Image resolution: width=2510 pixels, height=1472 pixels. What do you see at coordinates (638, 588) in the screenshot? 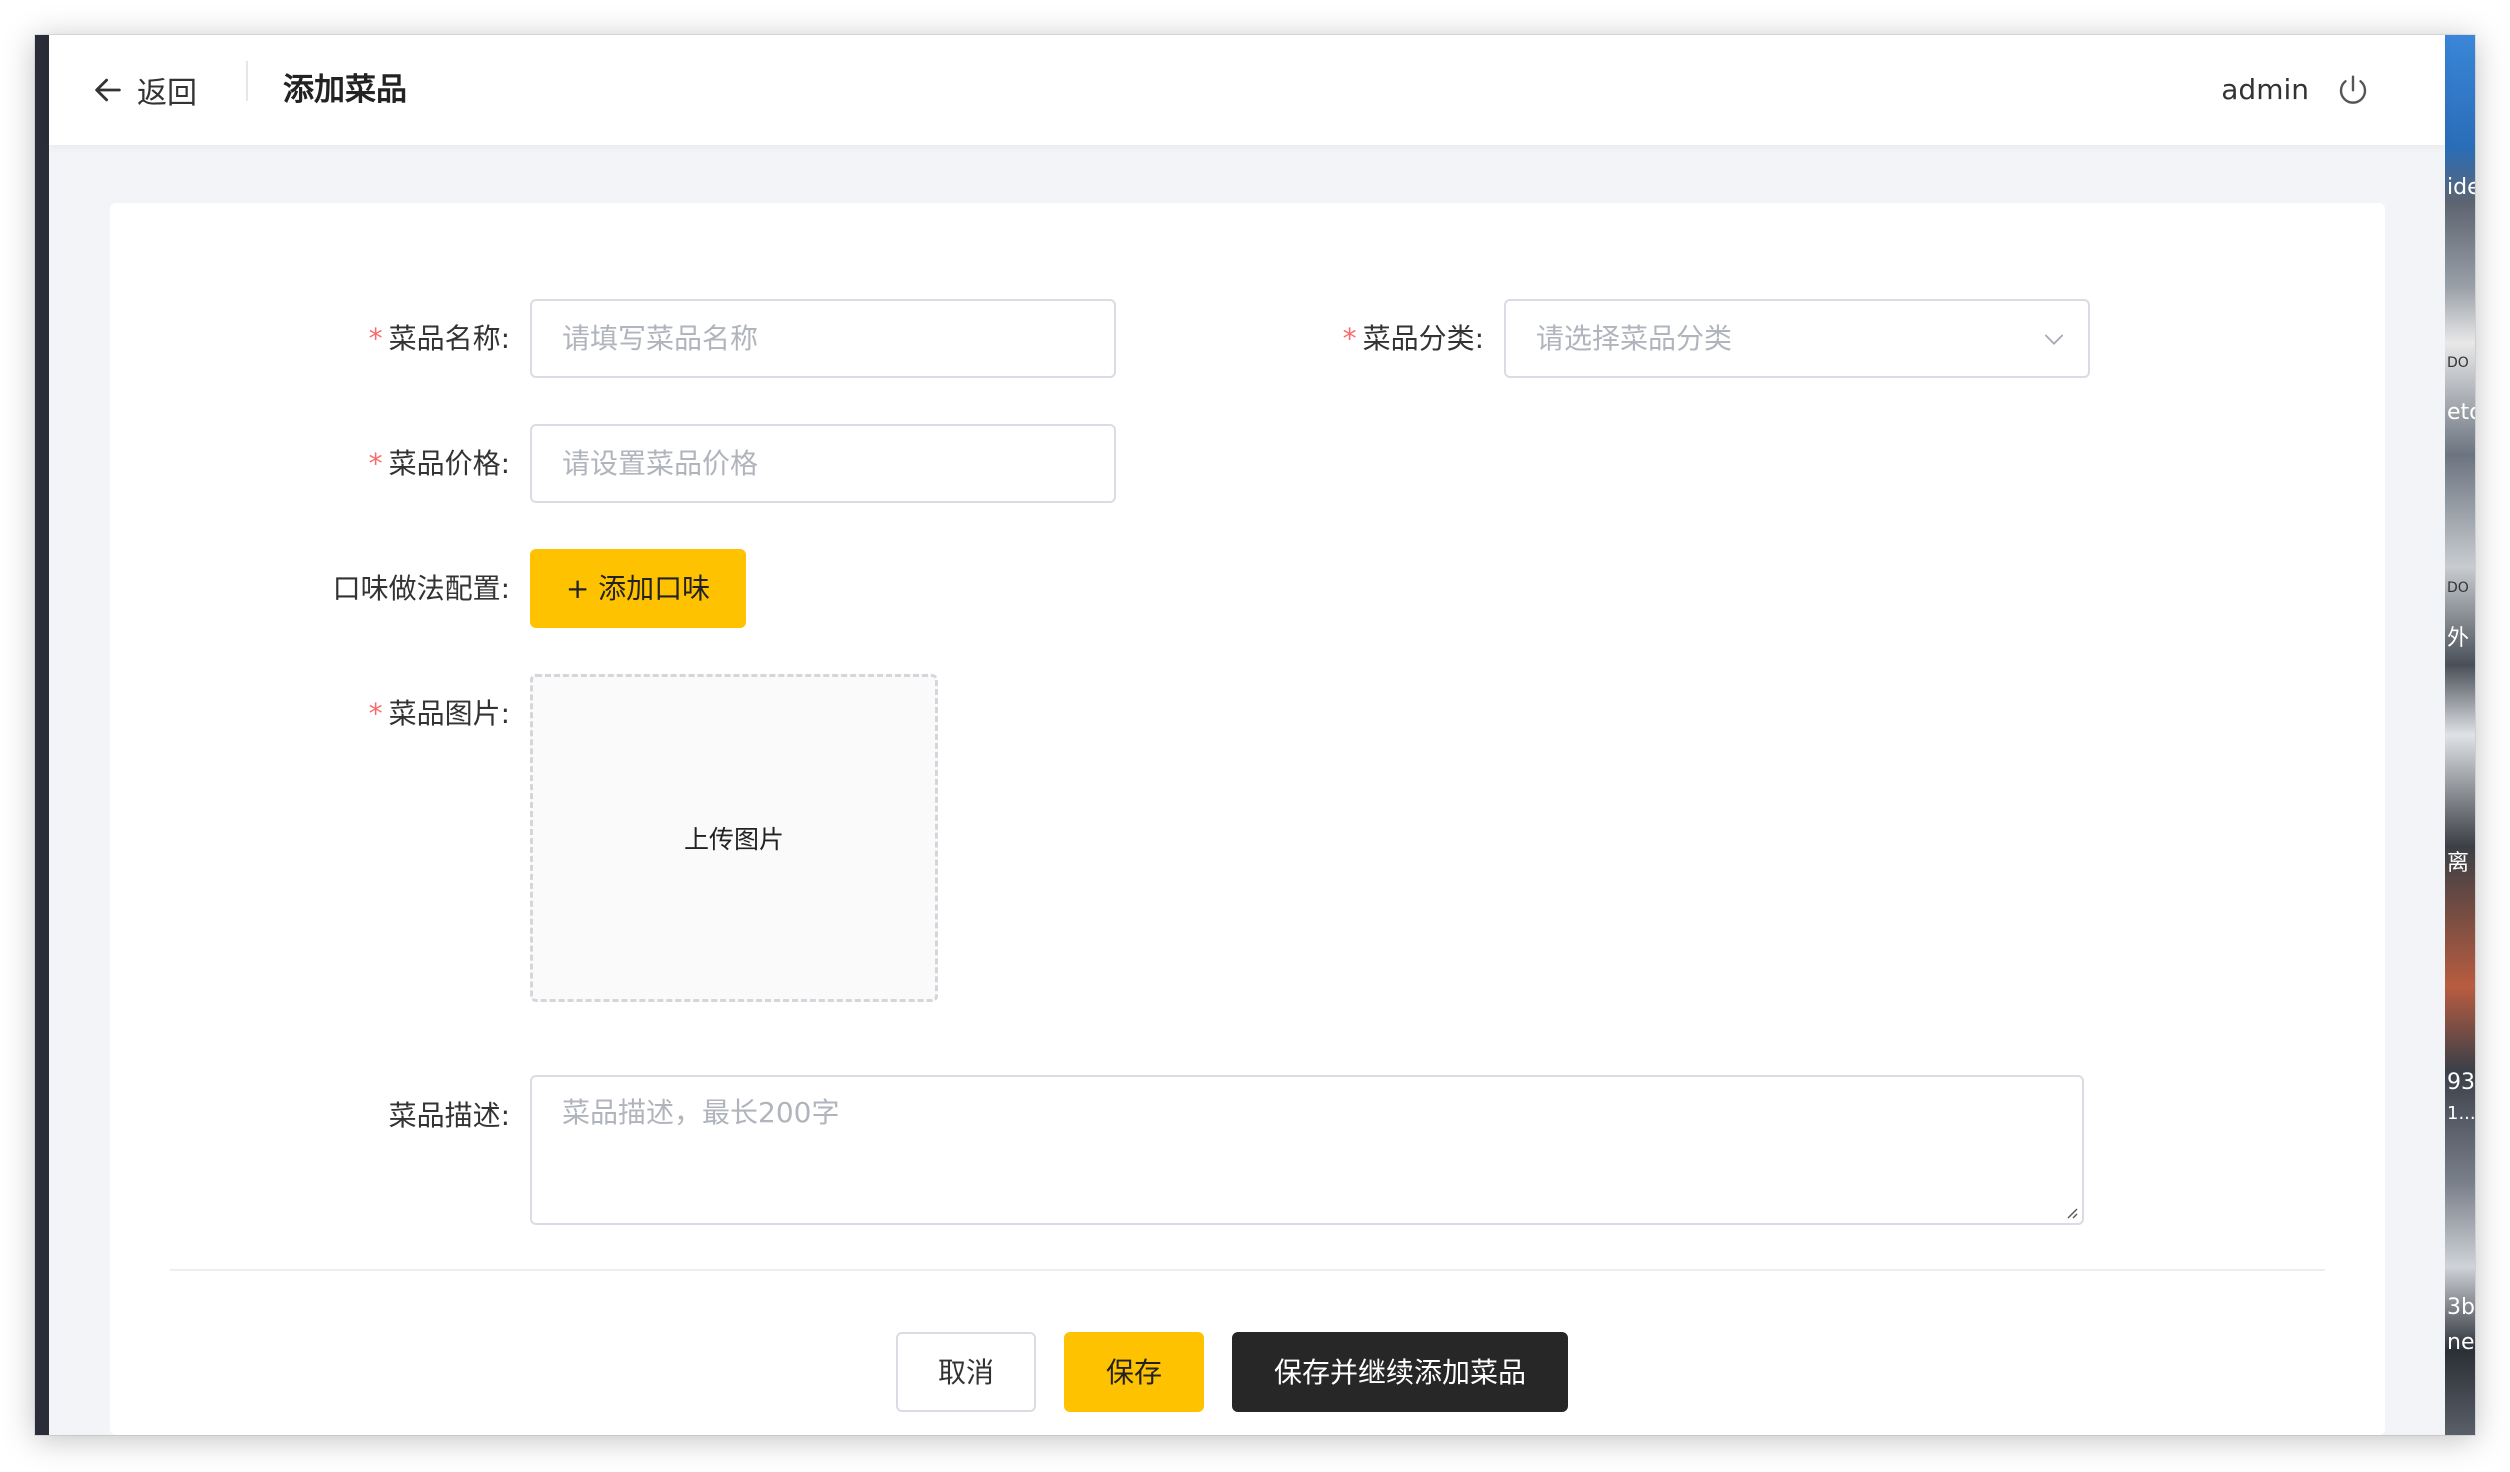
I see `add-flavor-button: + 添加口味` at bounding box center [638, 588].